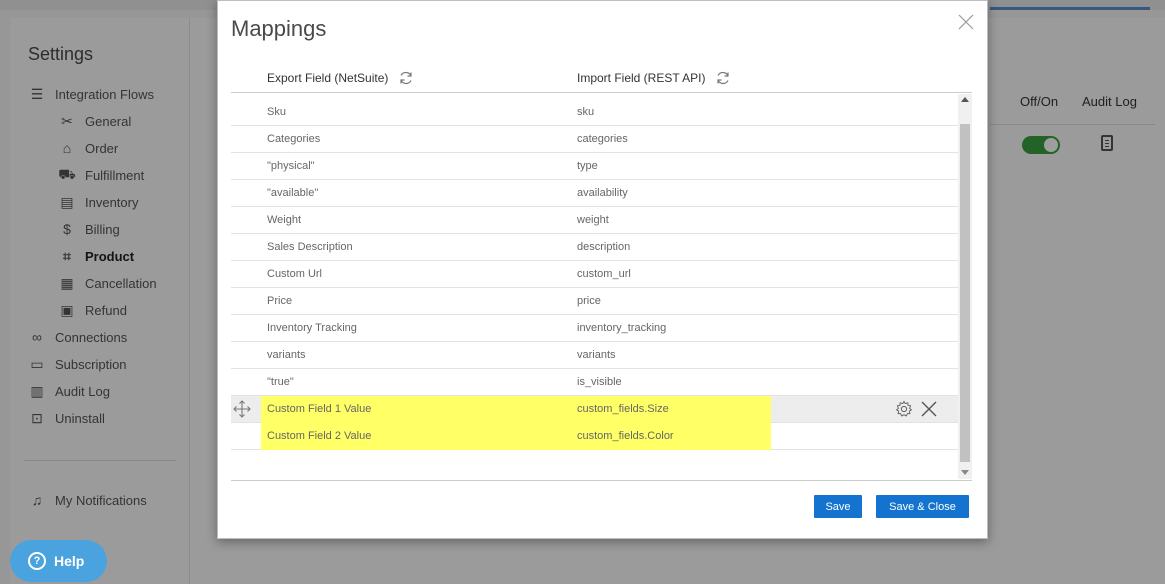  What do you see at coordinates (291, 166) in the screenshot?
I see `export-field-cell: "physical"` at bounding box center [291, 166].